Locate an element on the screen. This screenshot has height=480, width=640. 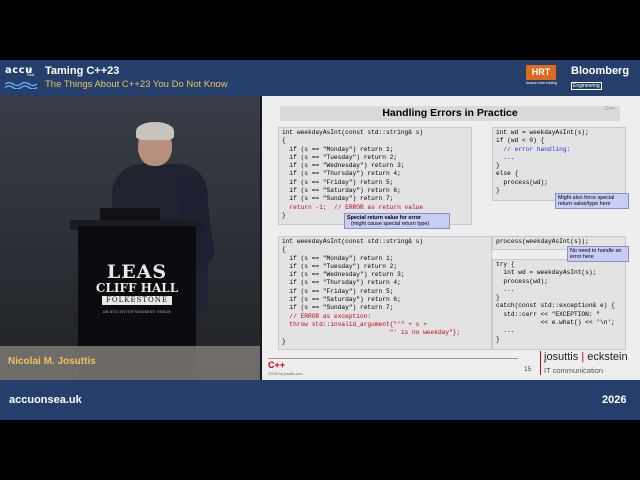
hrt-logo-text: HRT is located at coordinates (541, 72).